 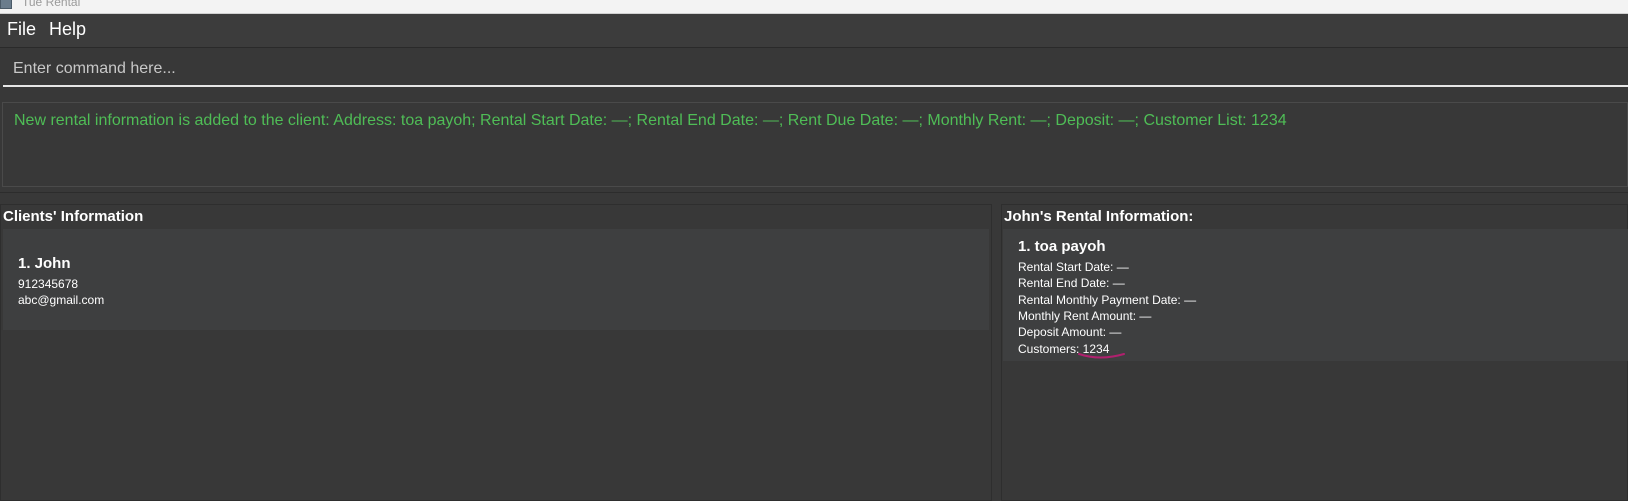 What do you see at coordinates (1062, 246) in the screenshot?
I see `rental-address: 1. toa payoh` at bounding box center [1062, 246].